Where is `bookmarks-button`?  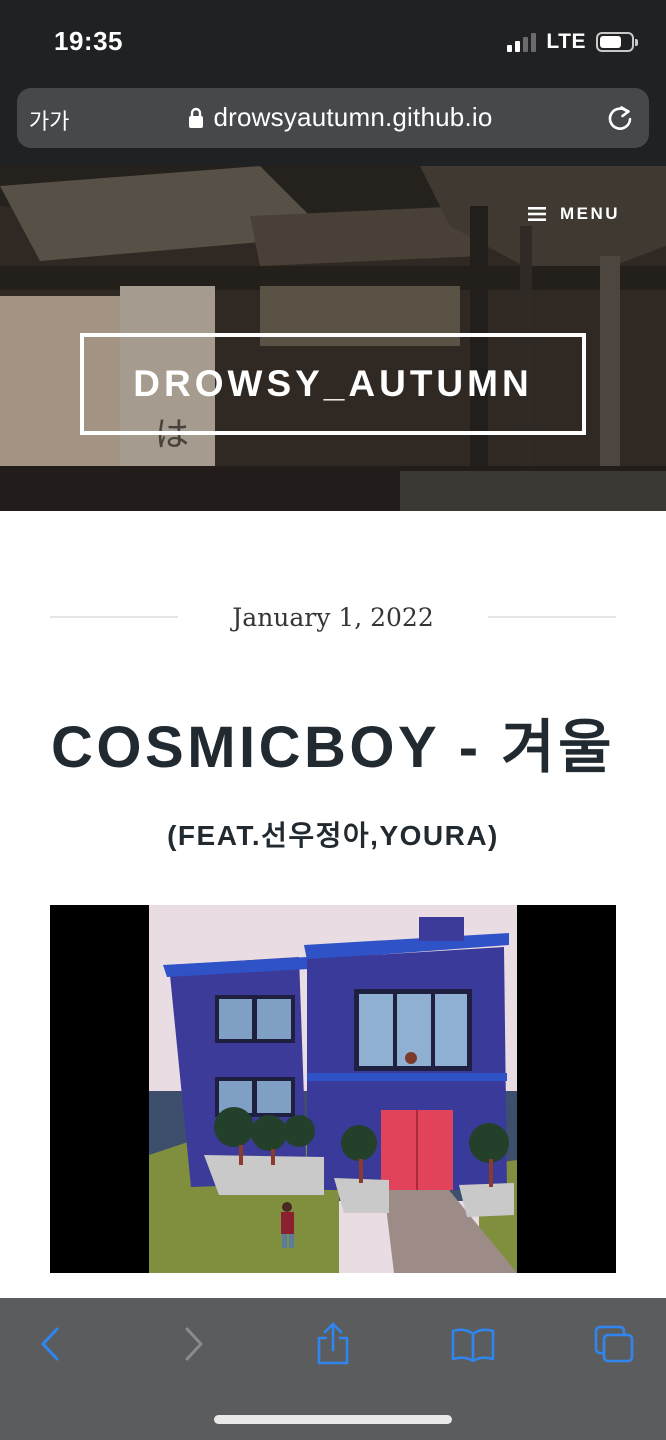 bookmarks-button is located at coordinates (473, 1344).